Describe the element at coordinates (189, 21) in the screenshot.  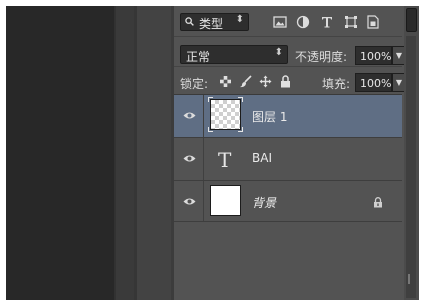
I see `search-icon` at that location.